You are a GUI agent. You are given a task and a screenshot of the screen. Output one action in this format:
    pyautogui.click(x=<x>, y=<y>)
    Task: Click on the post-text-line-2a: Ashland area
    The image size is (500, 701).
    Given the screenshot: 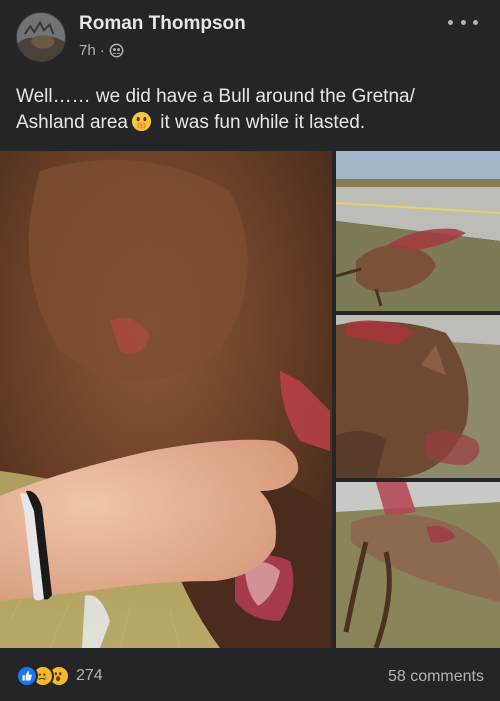 What is the action you would take?
    pyautogui.click(x=72, y=122)
    